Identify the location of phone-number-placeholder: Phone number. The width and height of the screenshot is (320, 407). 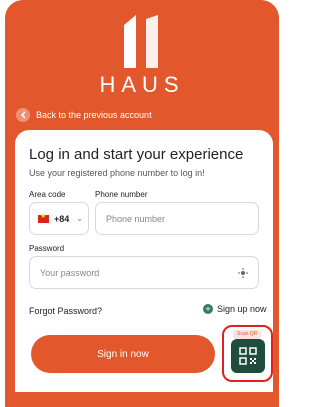
(136, 218).